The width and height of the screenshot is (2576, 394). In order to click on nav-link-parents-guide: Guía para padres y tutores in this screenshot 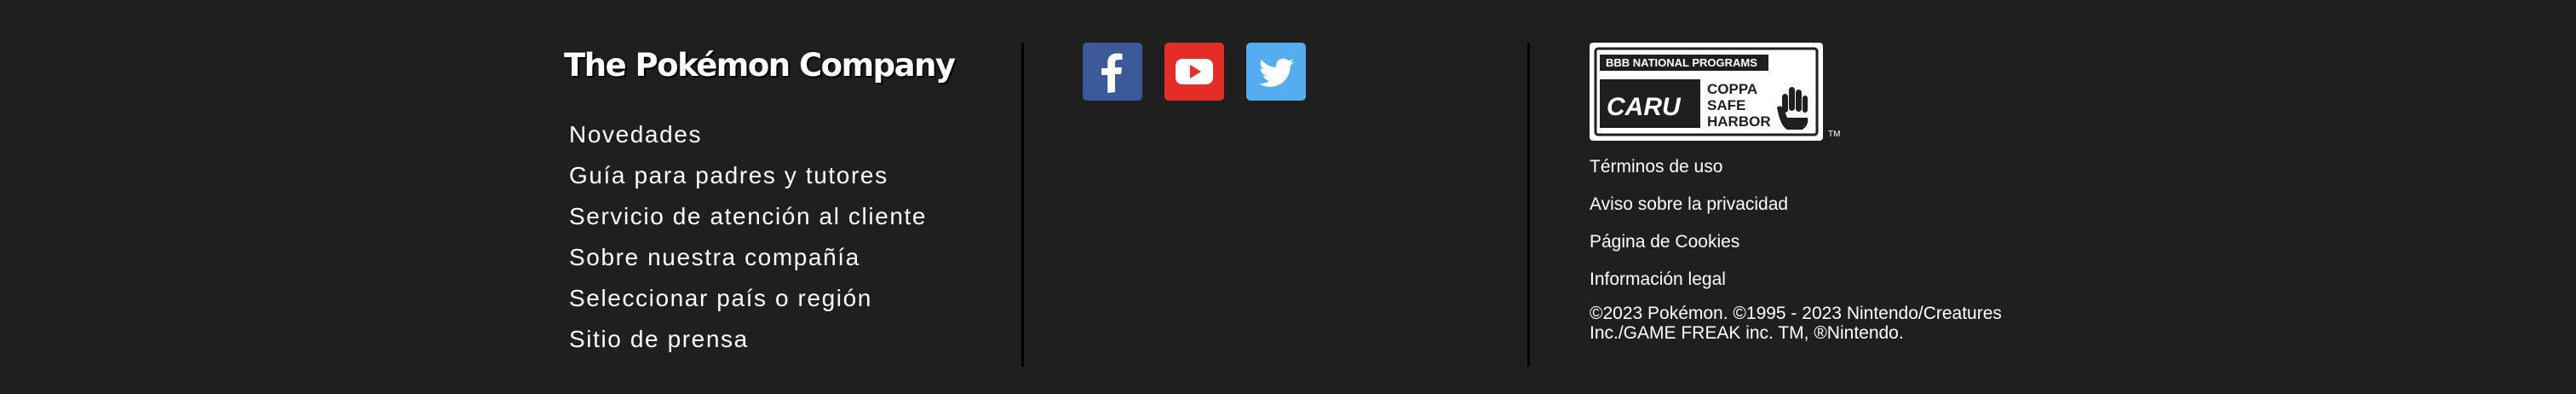, I will do `click(748, 176)`.